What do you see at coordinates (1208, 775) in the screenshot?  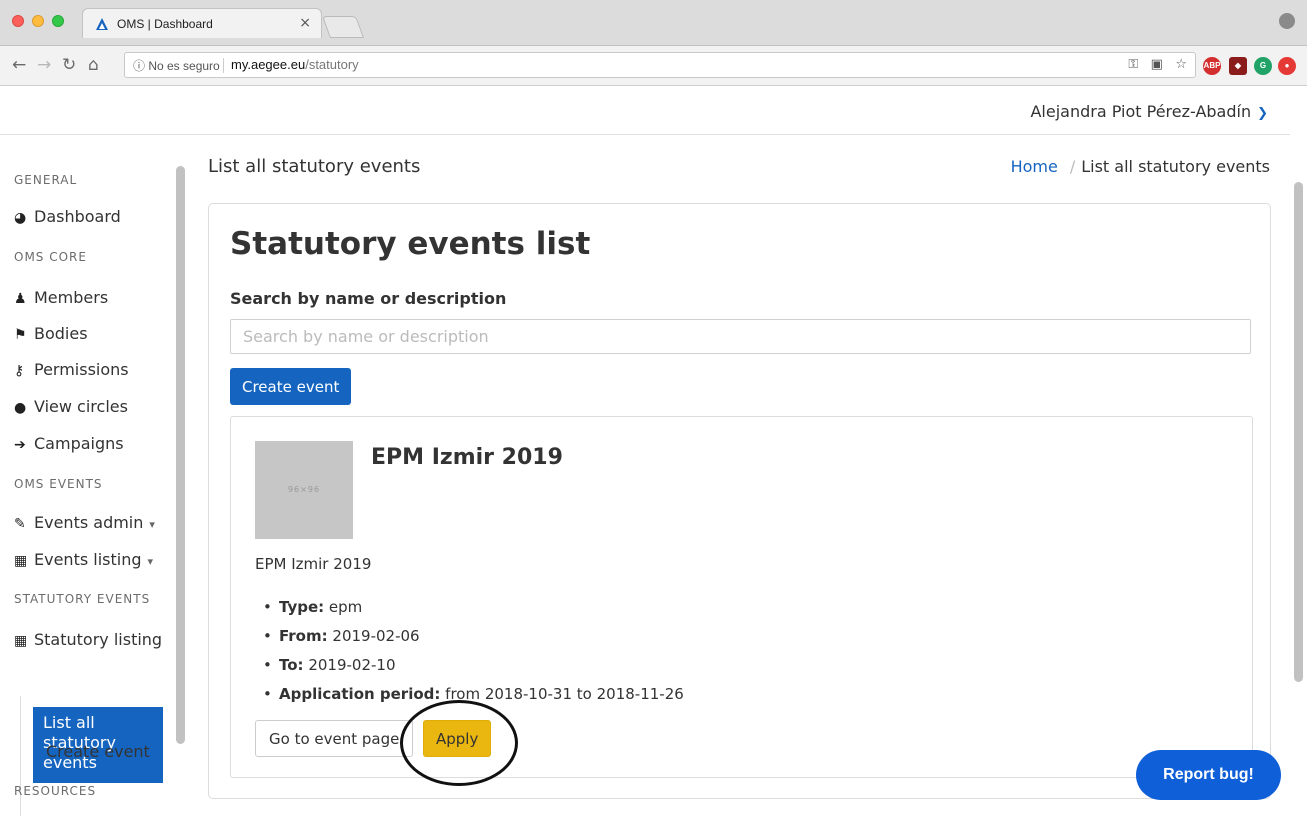 I see `report-bug-button: Report bug!` at bounding box center [1208, 775].